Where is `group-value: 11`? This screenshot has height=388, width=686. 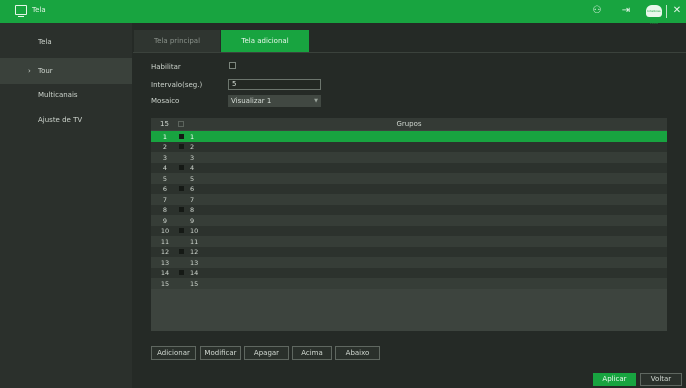 group-value: 11 is located at coordinates (194, 241).